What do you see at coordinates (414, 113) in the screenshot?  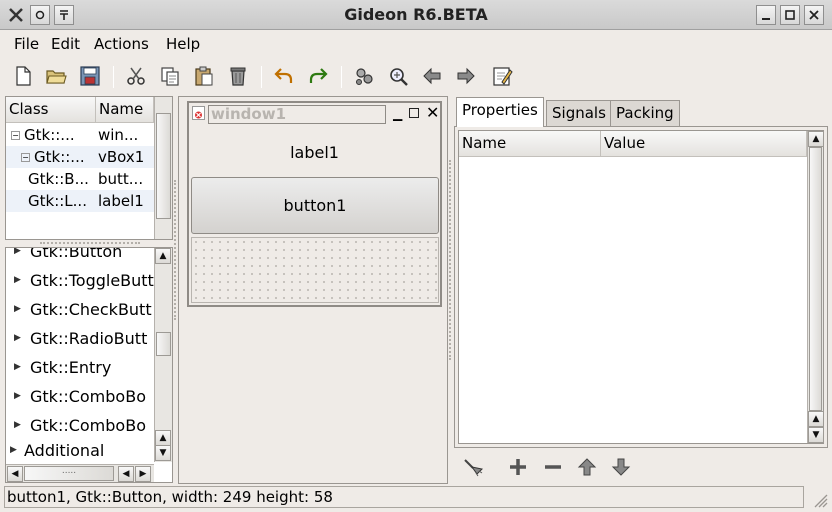 I see `maximize-icon` at bounding box center [414, 113].